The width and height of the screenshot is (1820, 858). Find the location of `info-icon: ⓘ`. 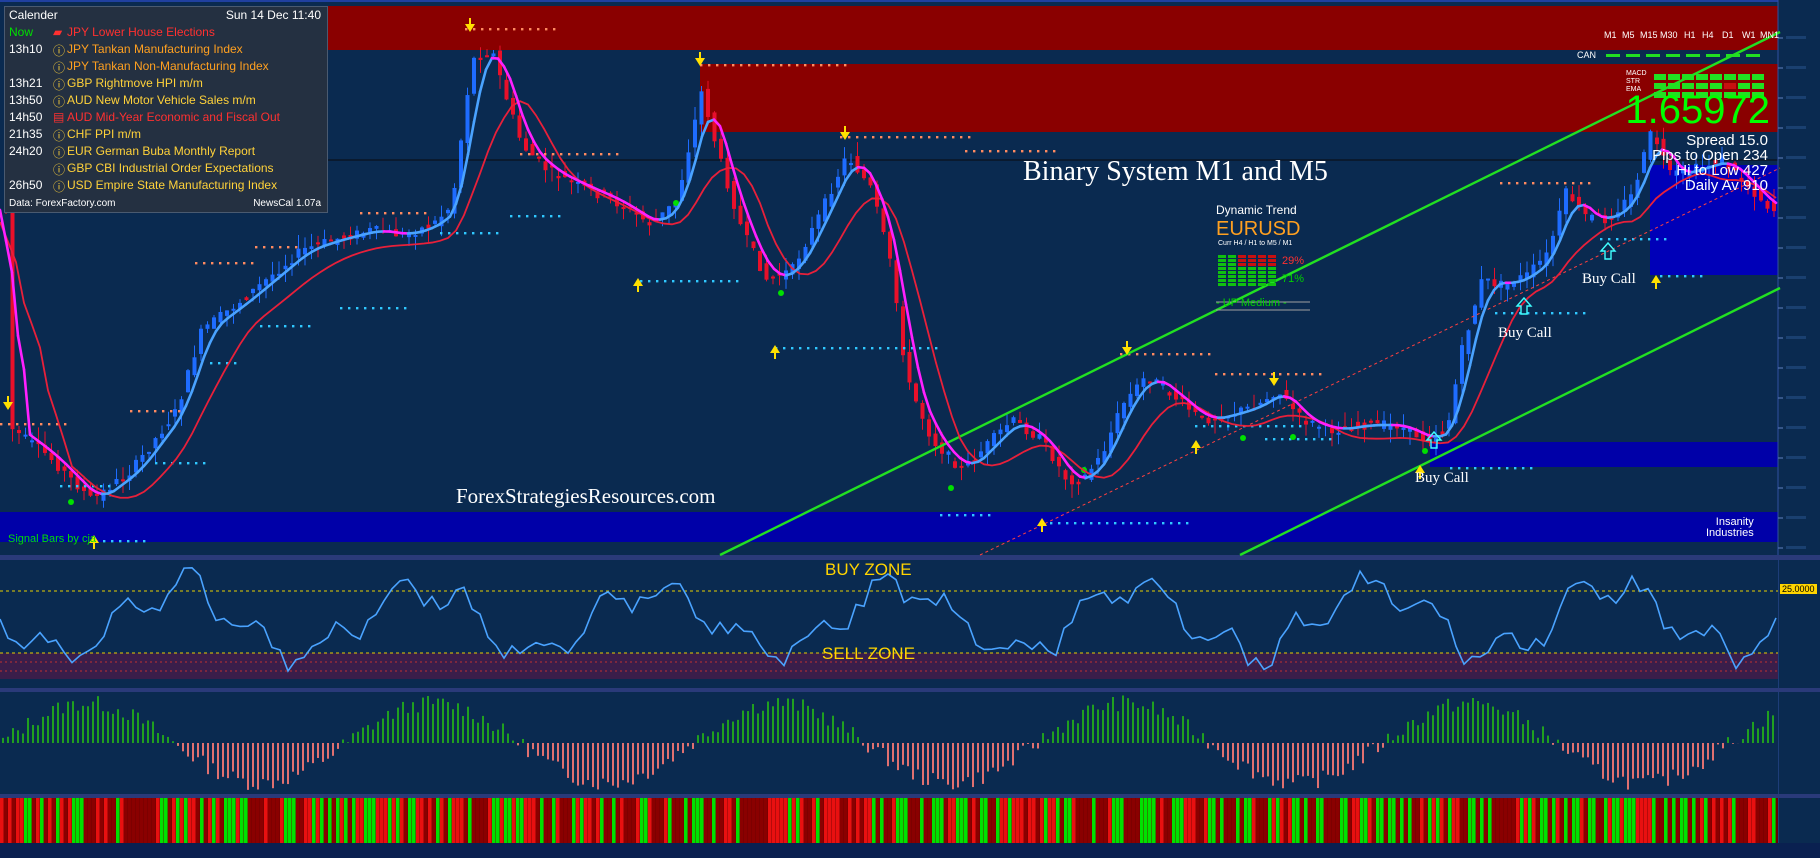

info-icon: ⓘ is located at coordinates (59, 51).